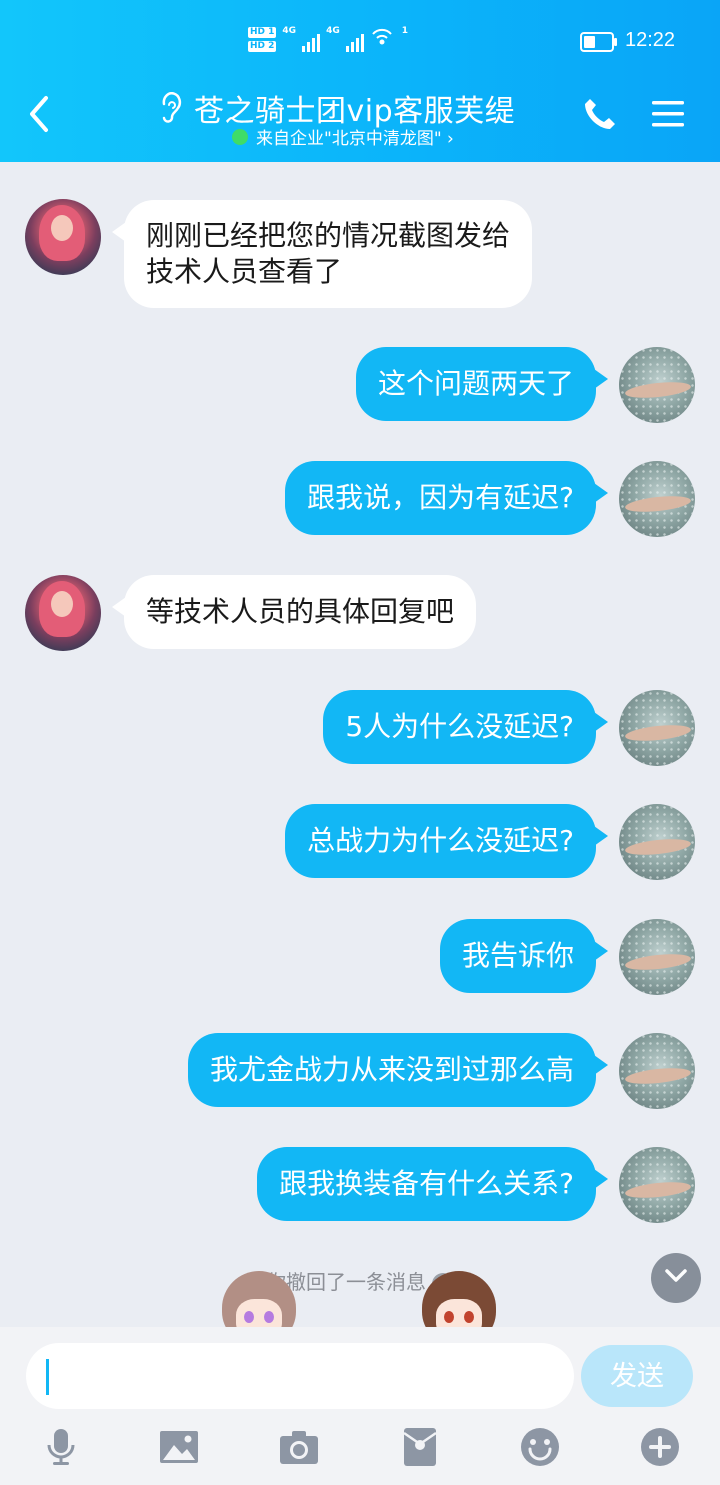 The height and width of the screenshot is (1485, 720). I want to click on hd-2-badge: HD 2, so click(262, 46).